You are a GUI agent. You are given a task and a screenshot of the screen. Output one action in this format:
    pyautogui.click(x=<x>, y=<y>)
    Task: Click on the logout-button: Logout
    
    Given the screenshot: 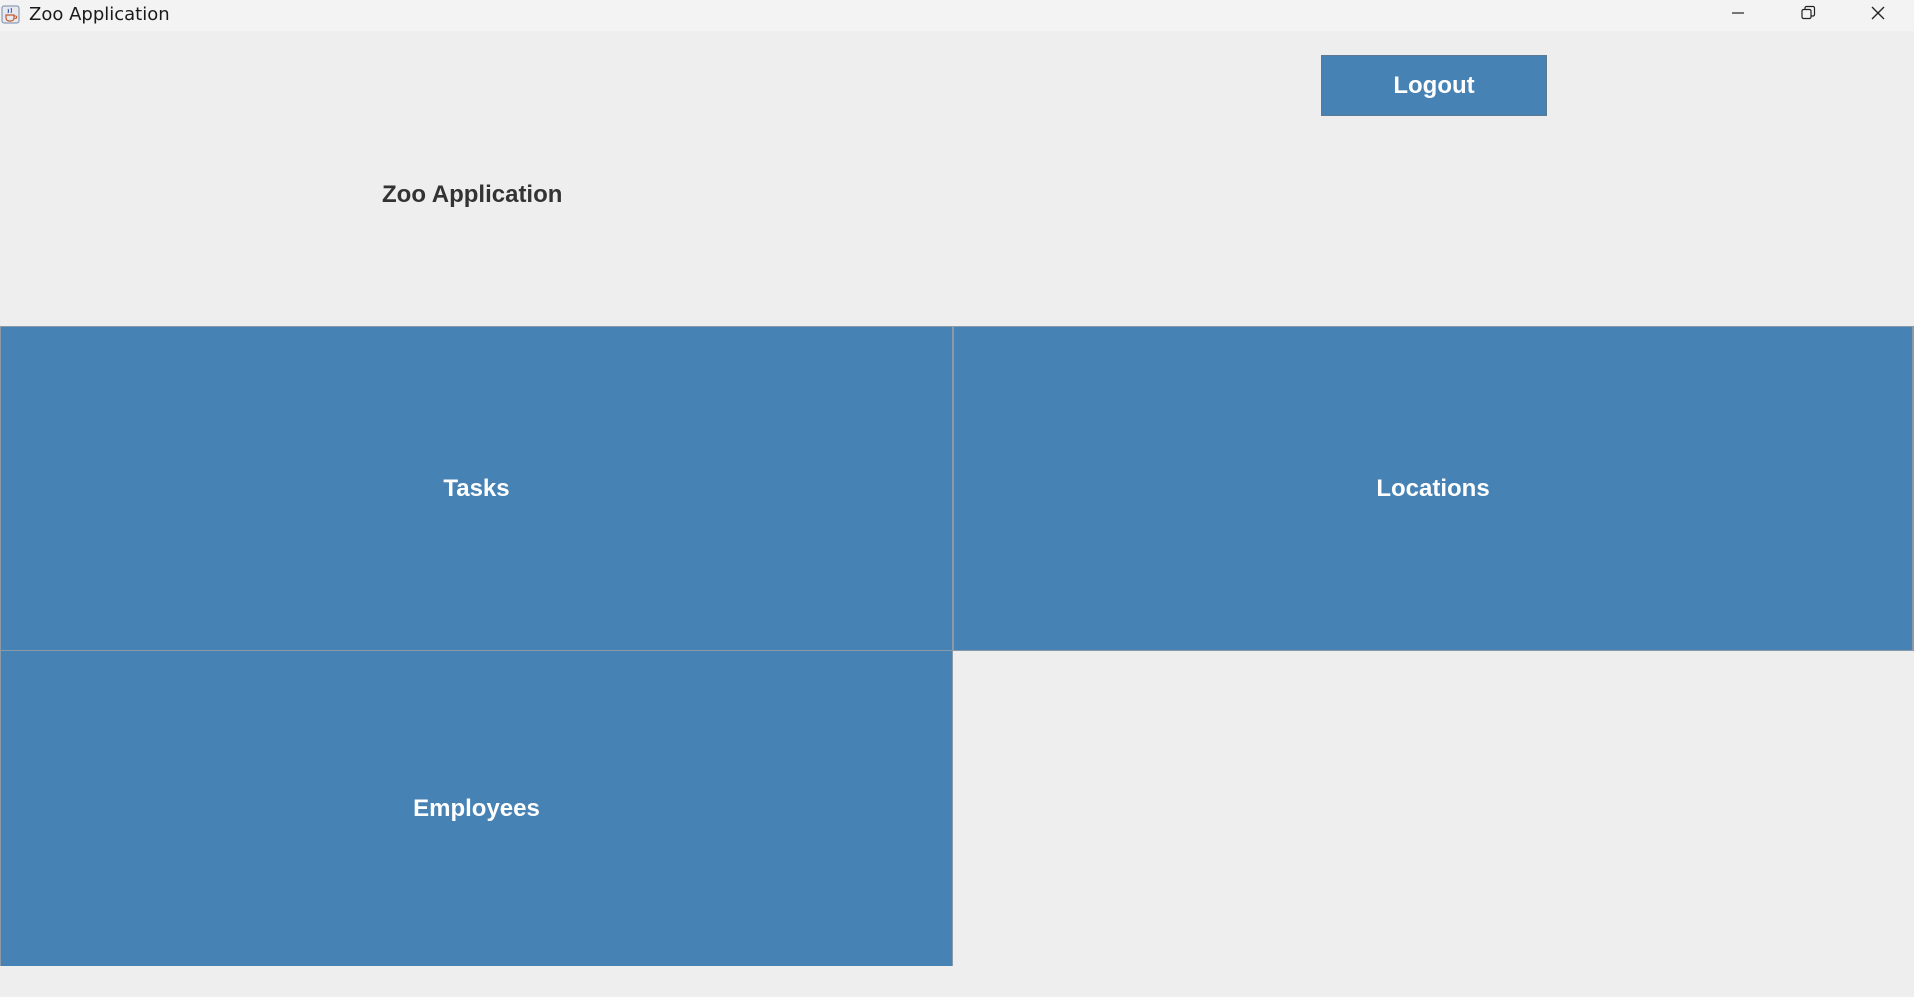 What is the action you would take?
    pyautogui.click(x=1434, y=85)
    